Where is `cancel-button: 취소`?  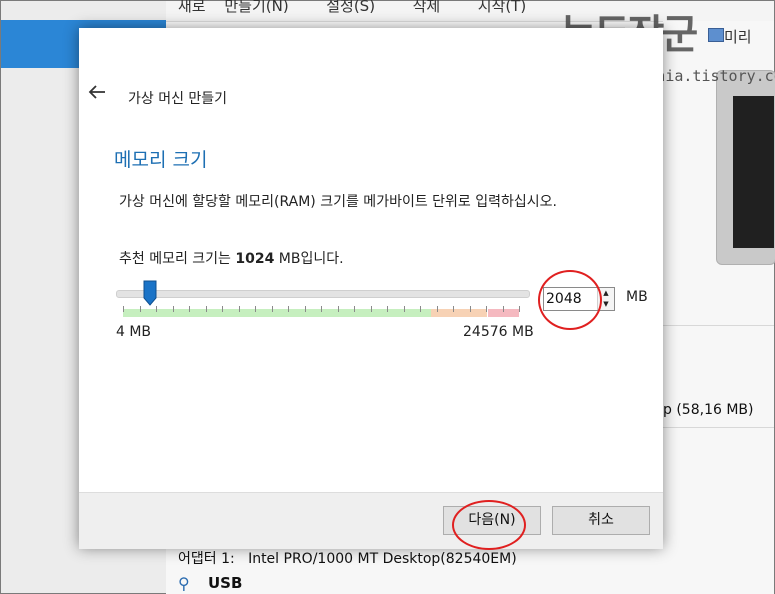 cancel-button: 취소 is located at coordinates (601, 520).